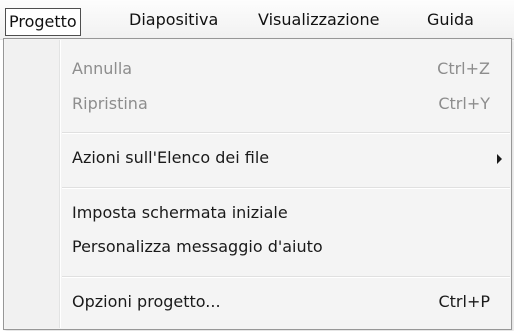 The width and height of the screenshot is (514, 331). I want to click on menu-item-personalizza-messaggio-aiuto: Personalizza messaggio d'aiuto, so click(257, 247).